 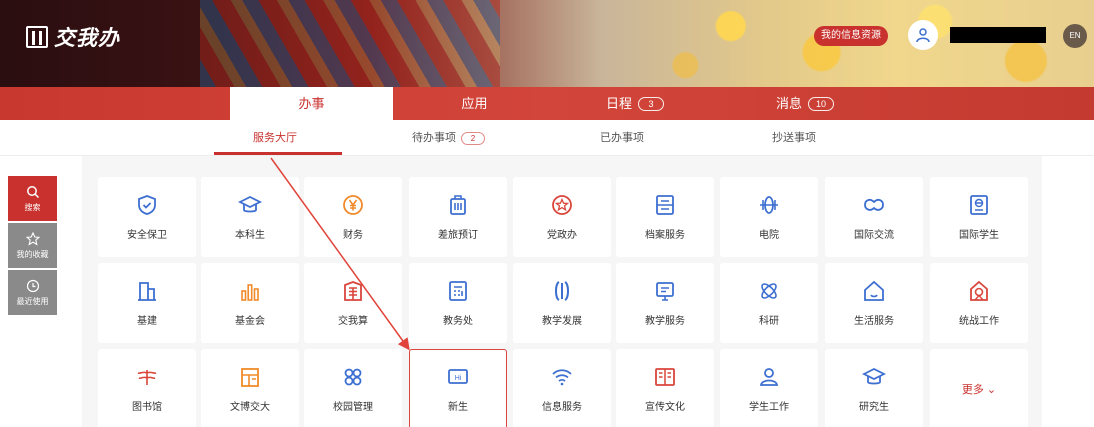 I want to click on service-tile-label: 差旅预订, so click(x=458, y=235).